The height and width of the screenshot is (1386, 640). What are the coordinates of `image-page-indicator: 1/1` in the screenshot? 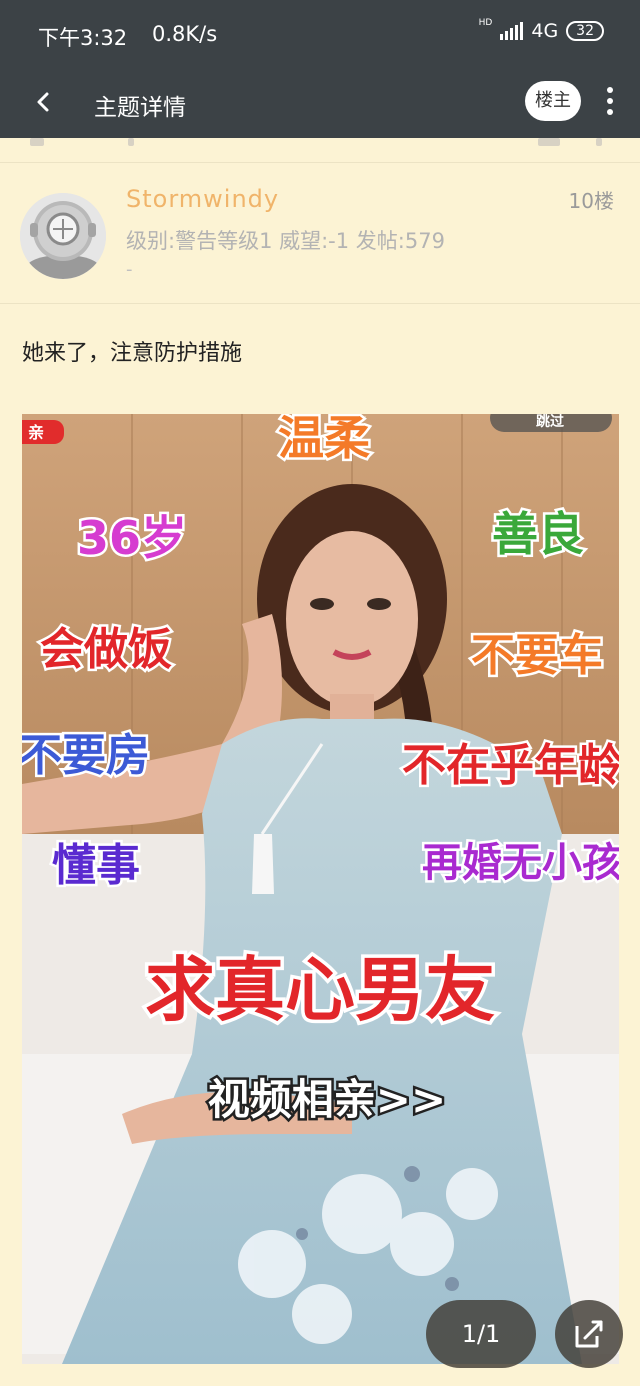 It's located at (481, 1334).